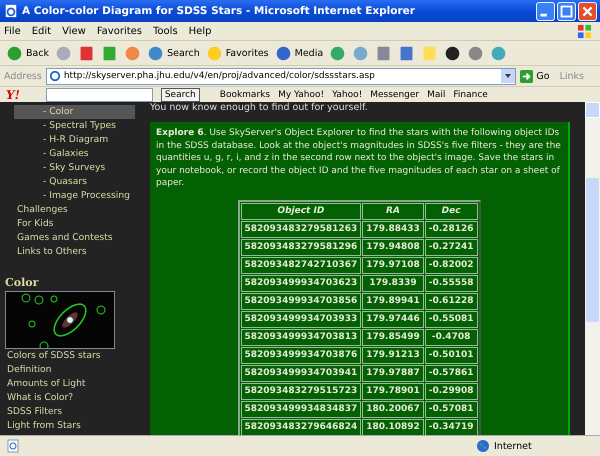  I want to click on yahoo-logo: Y!, so click(13, 95).